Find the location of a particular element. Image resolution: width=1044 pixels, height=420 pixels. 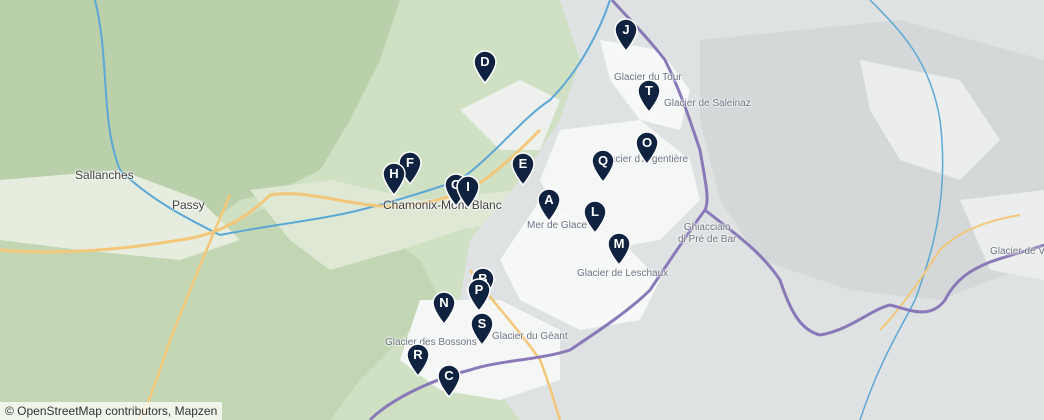

marker-label: D is located at coordinates (485, 61).